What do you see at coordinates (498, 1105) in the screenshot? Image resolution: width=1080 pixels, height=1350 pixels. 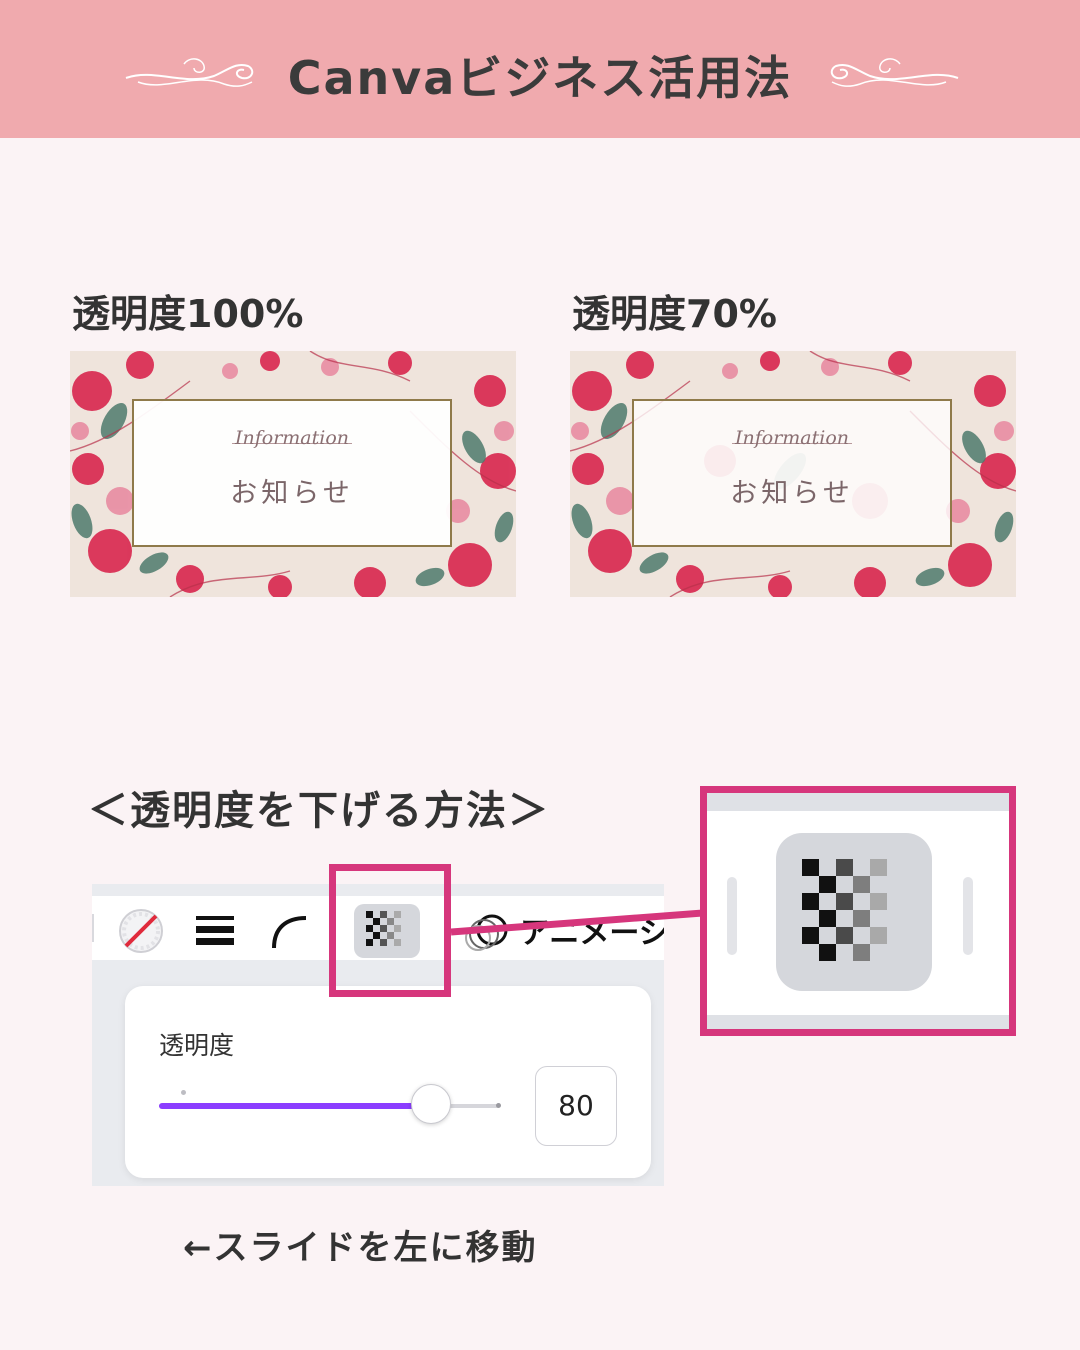 I see `slider-end-marker` at bounding box center [498, 1105].